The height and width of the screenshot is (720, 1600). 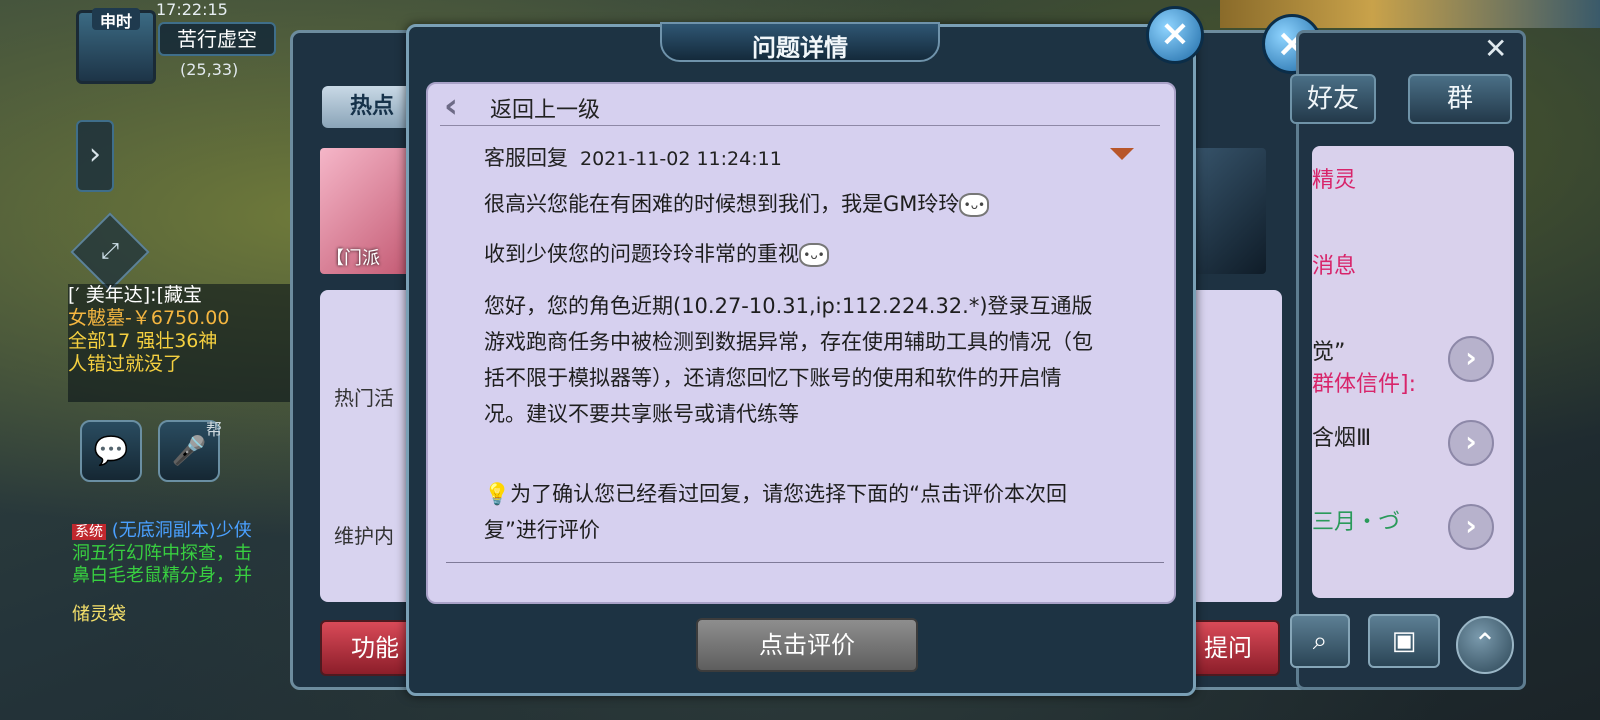 What do you see at coordinates (1333, 99) in the screenshot?
I see `tab-friends: 好友` at bounding box center [1333, 99].